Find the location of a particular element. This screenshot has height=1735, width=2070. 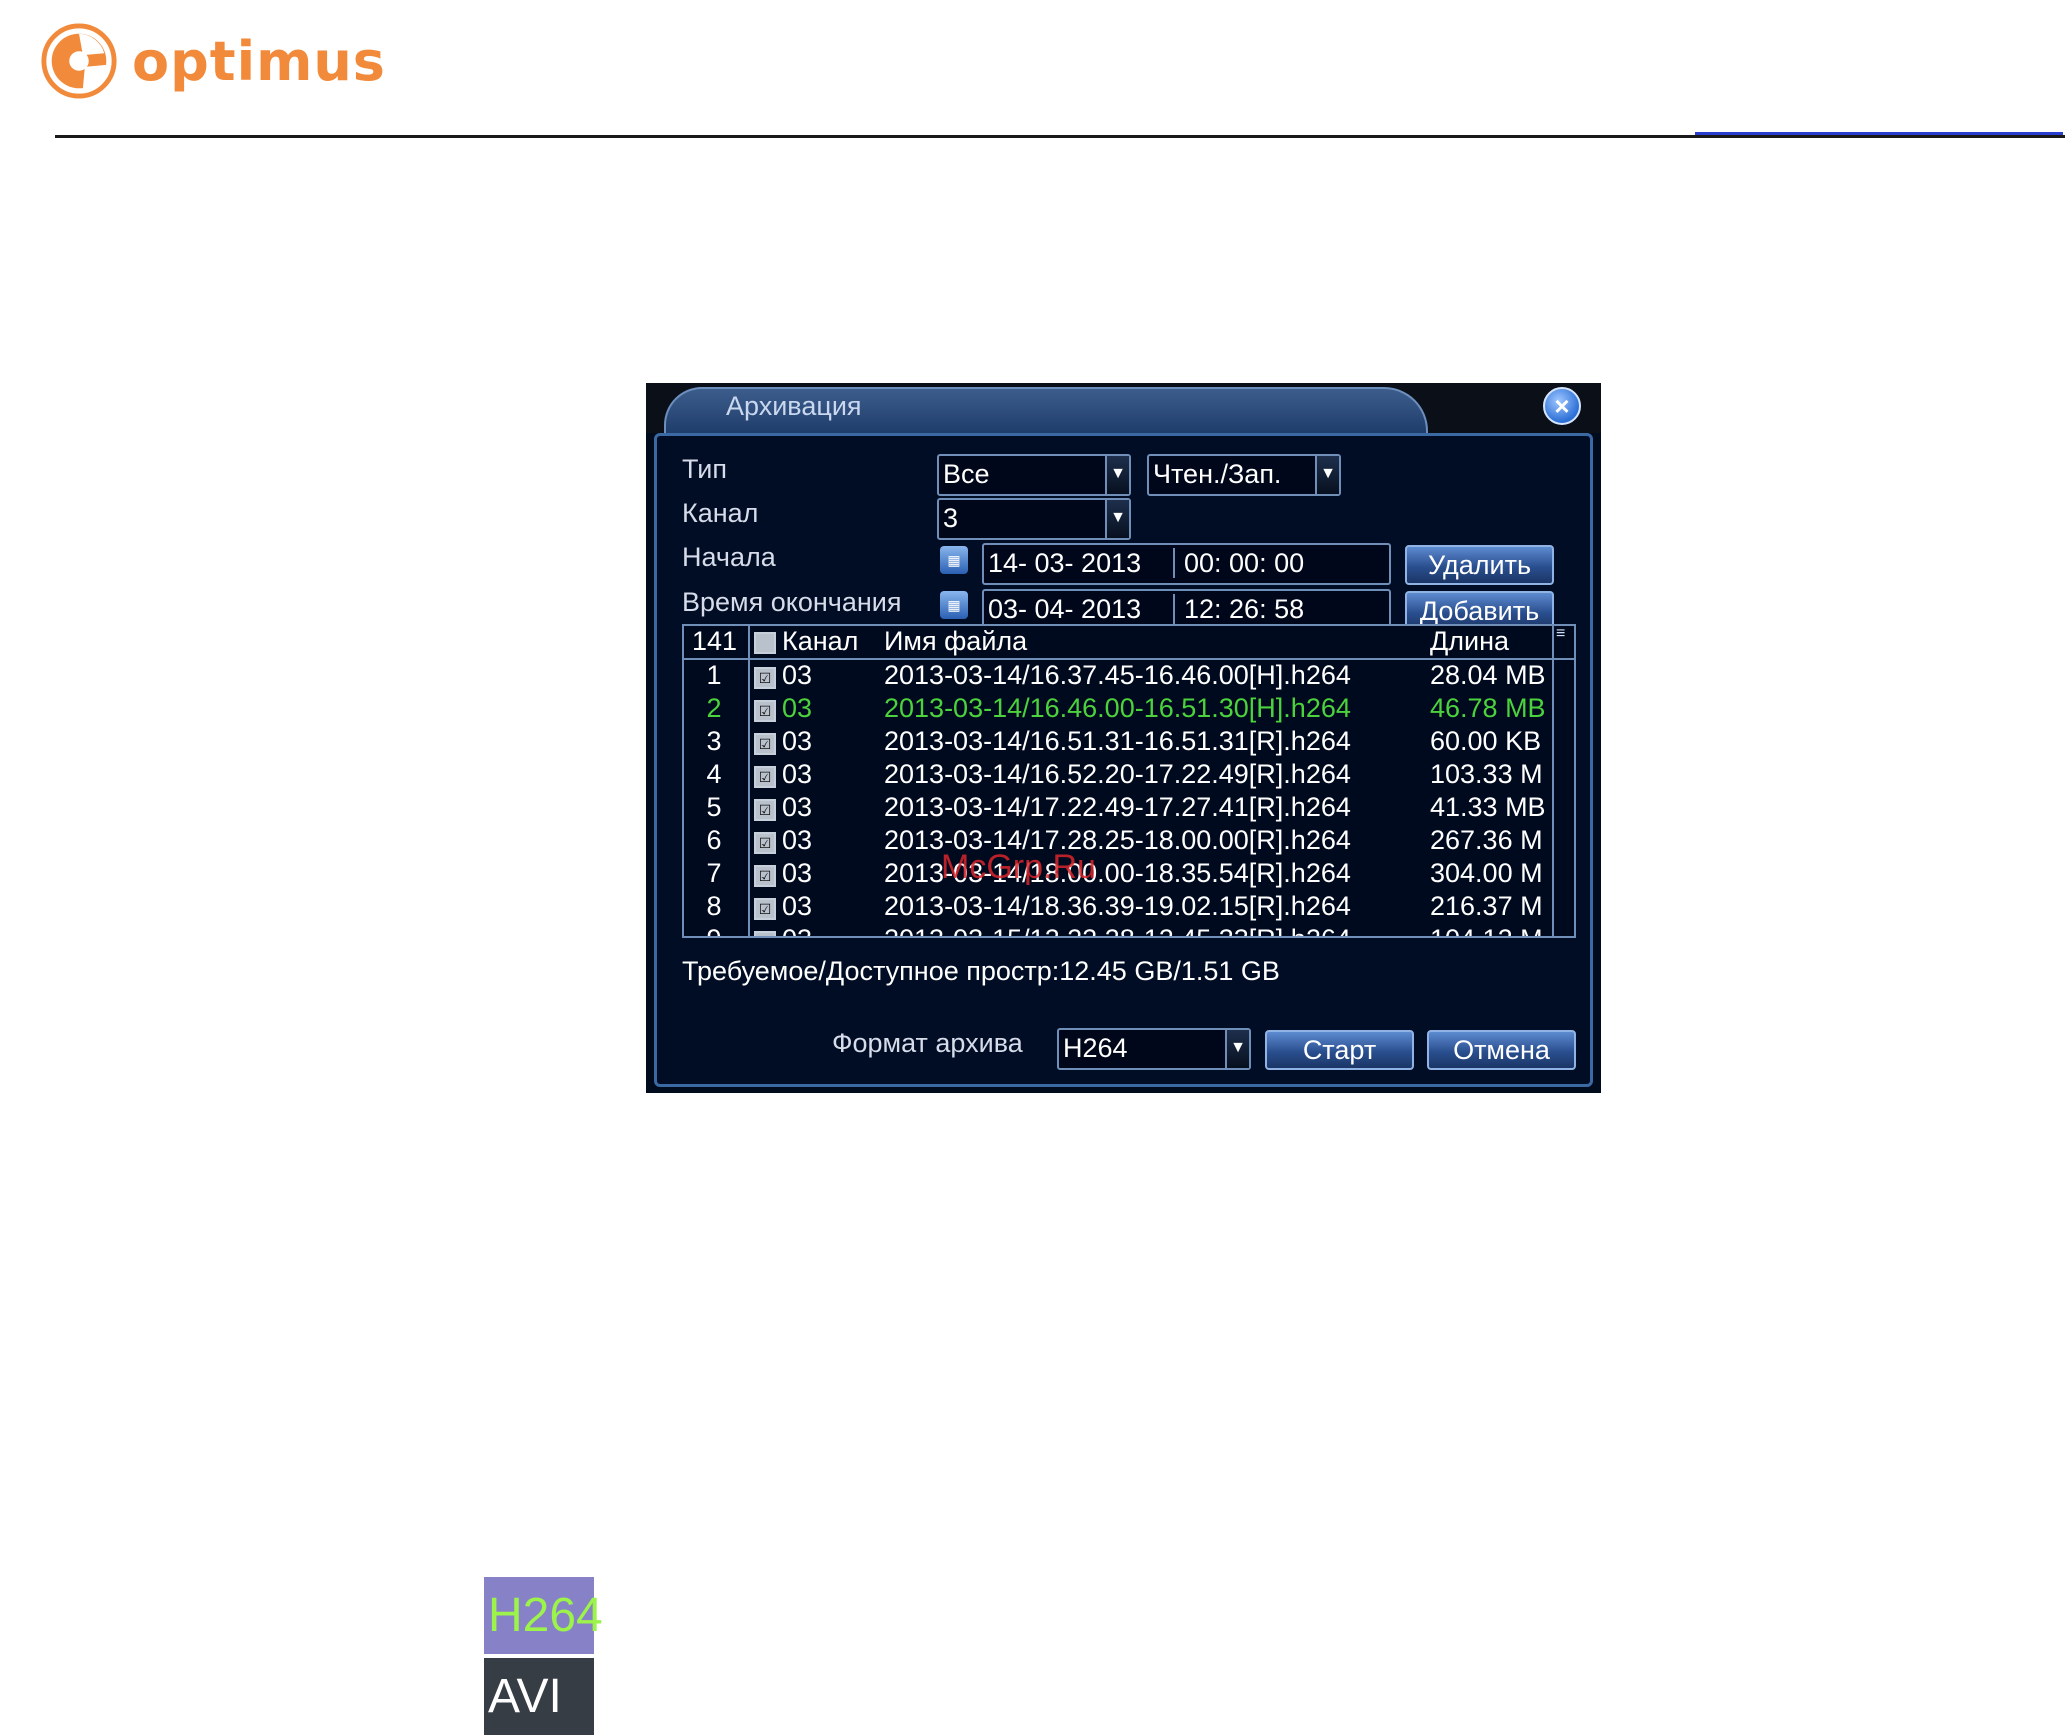

channel-select-value: 3 is located at coordinates (951, 518).